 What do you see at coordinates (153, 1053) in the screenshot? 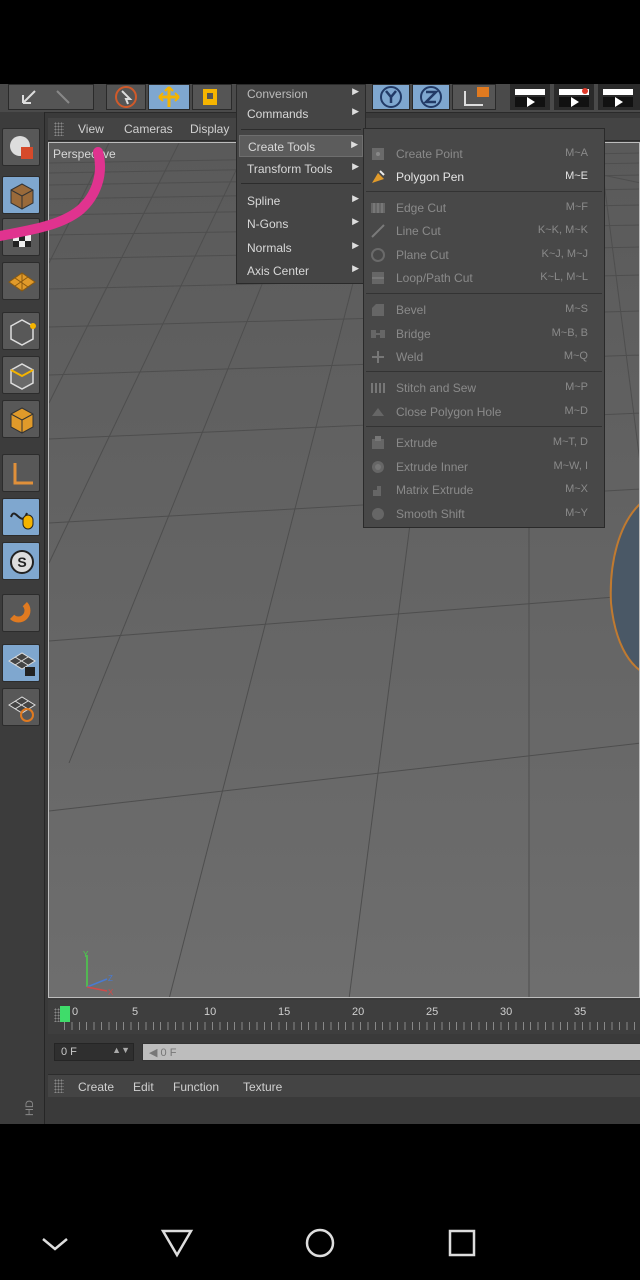
I see `slider-left-arrow-icon: ◀` at bounding box center [153, 1053].